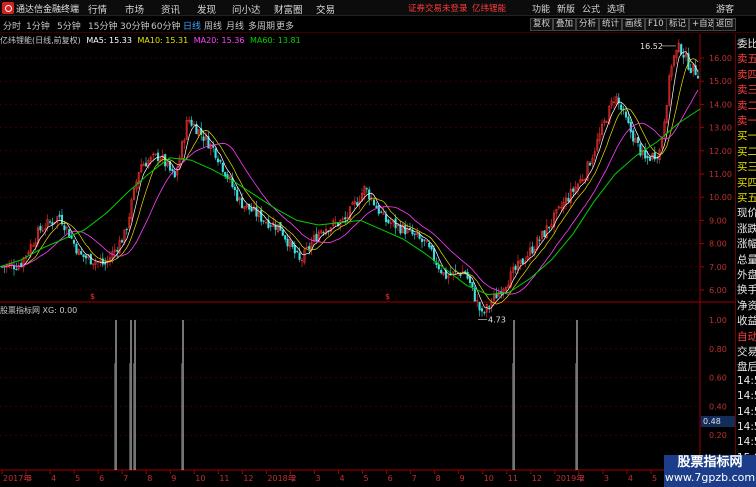 The image size is (756, 487). I want to click on menu-new-version: 新版, so click(566, 8).